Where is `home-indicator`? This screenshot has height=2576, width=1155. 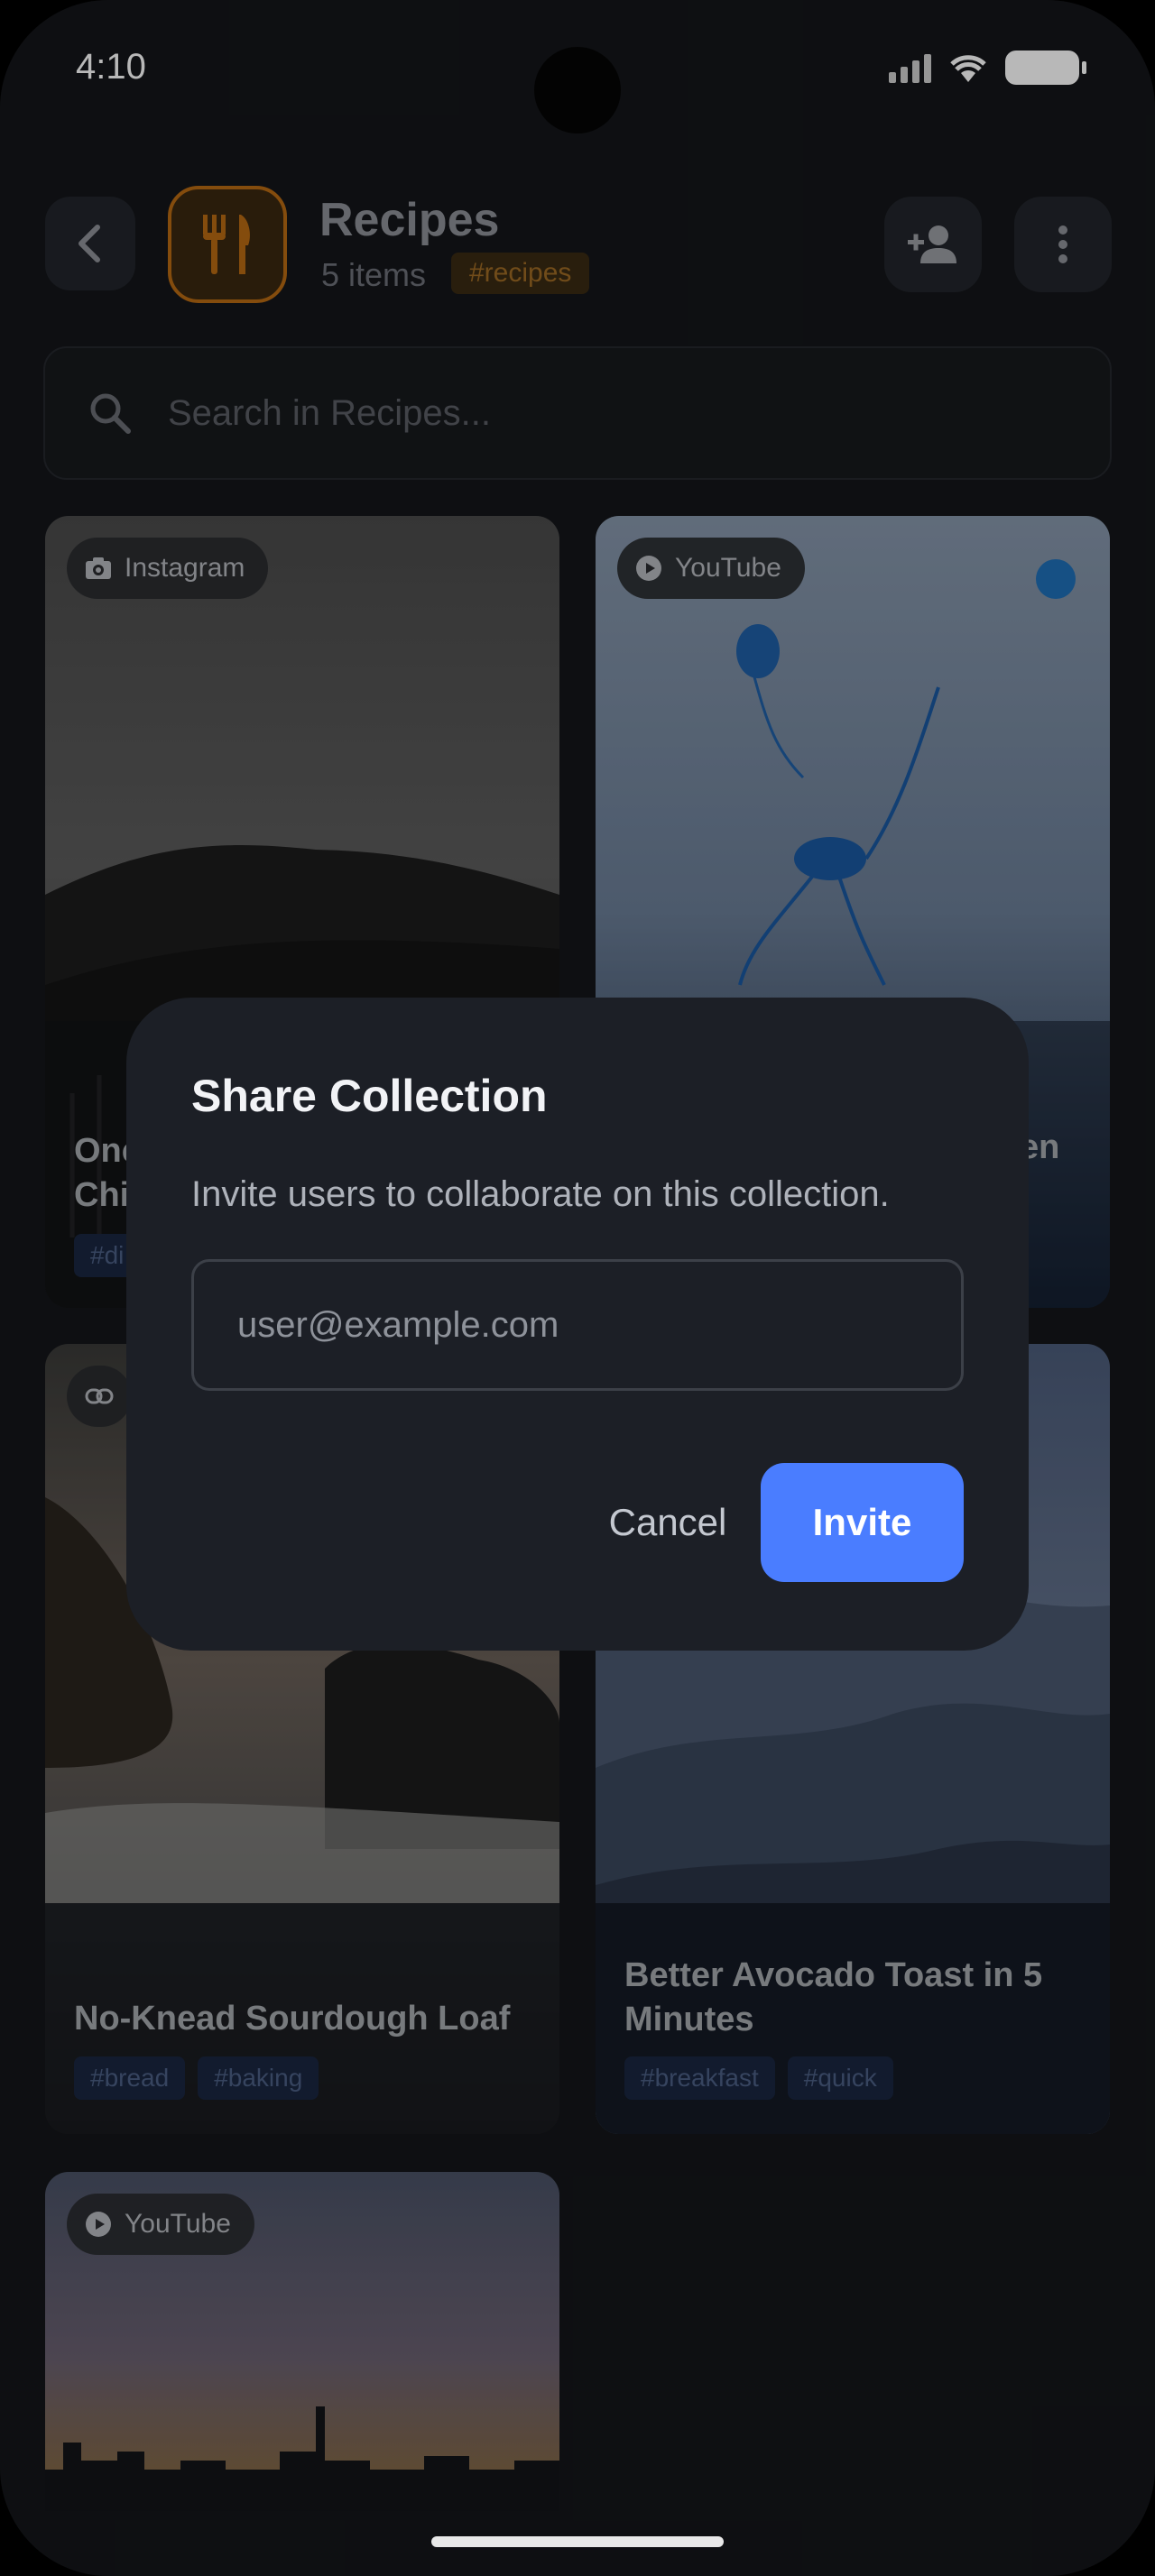 home-indicator is located at coordinates (577, 2541).